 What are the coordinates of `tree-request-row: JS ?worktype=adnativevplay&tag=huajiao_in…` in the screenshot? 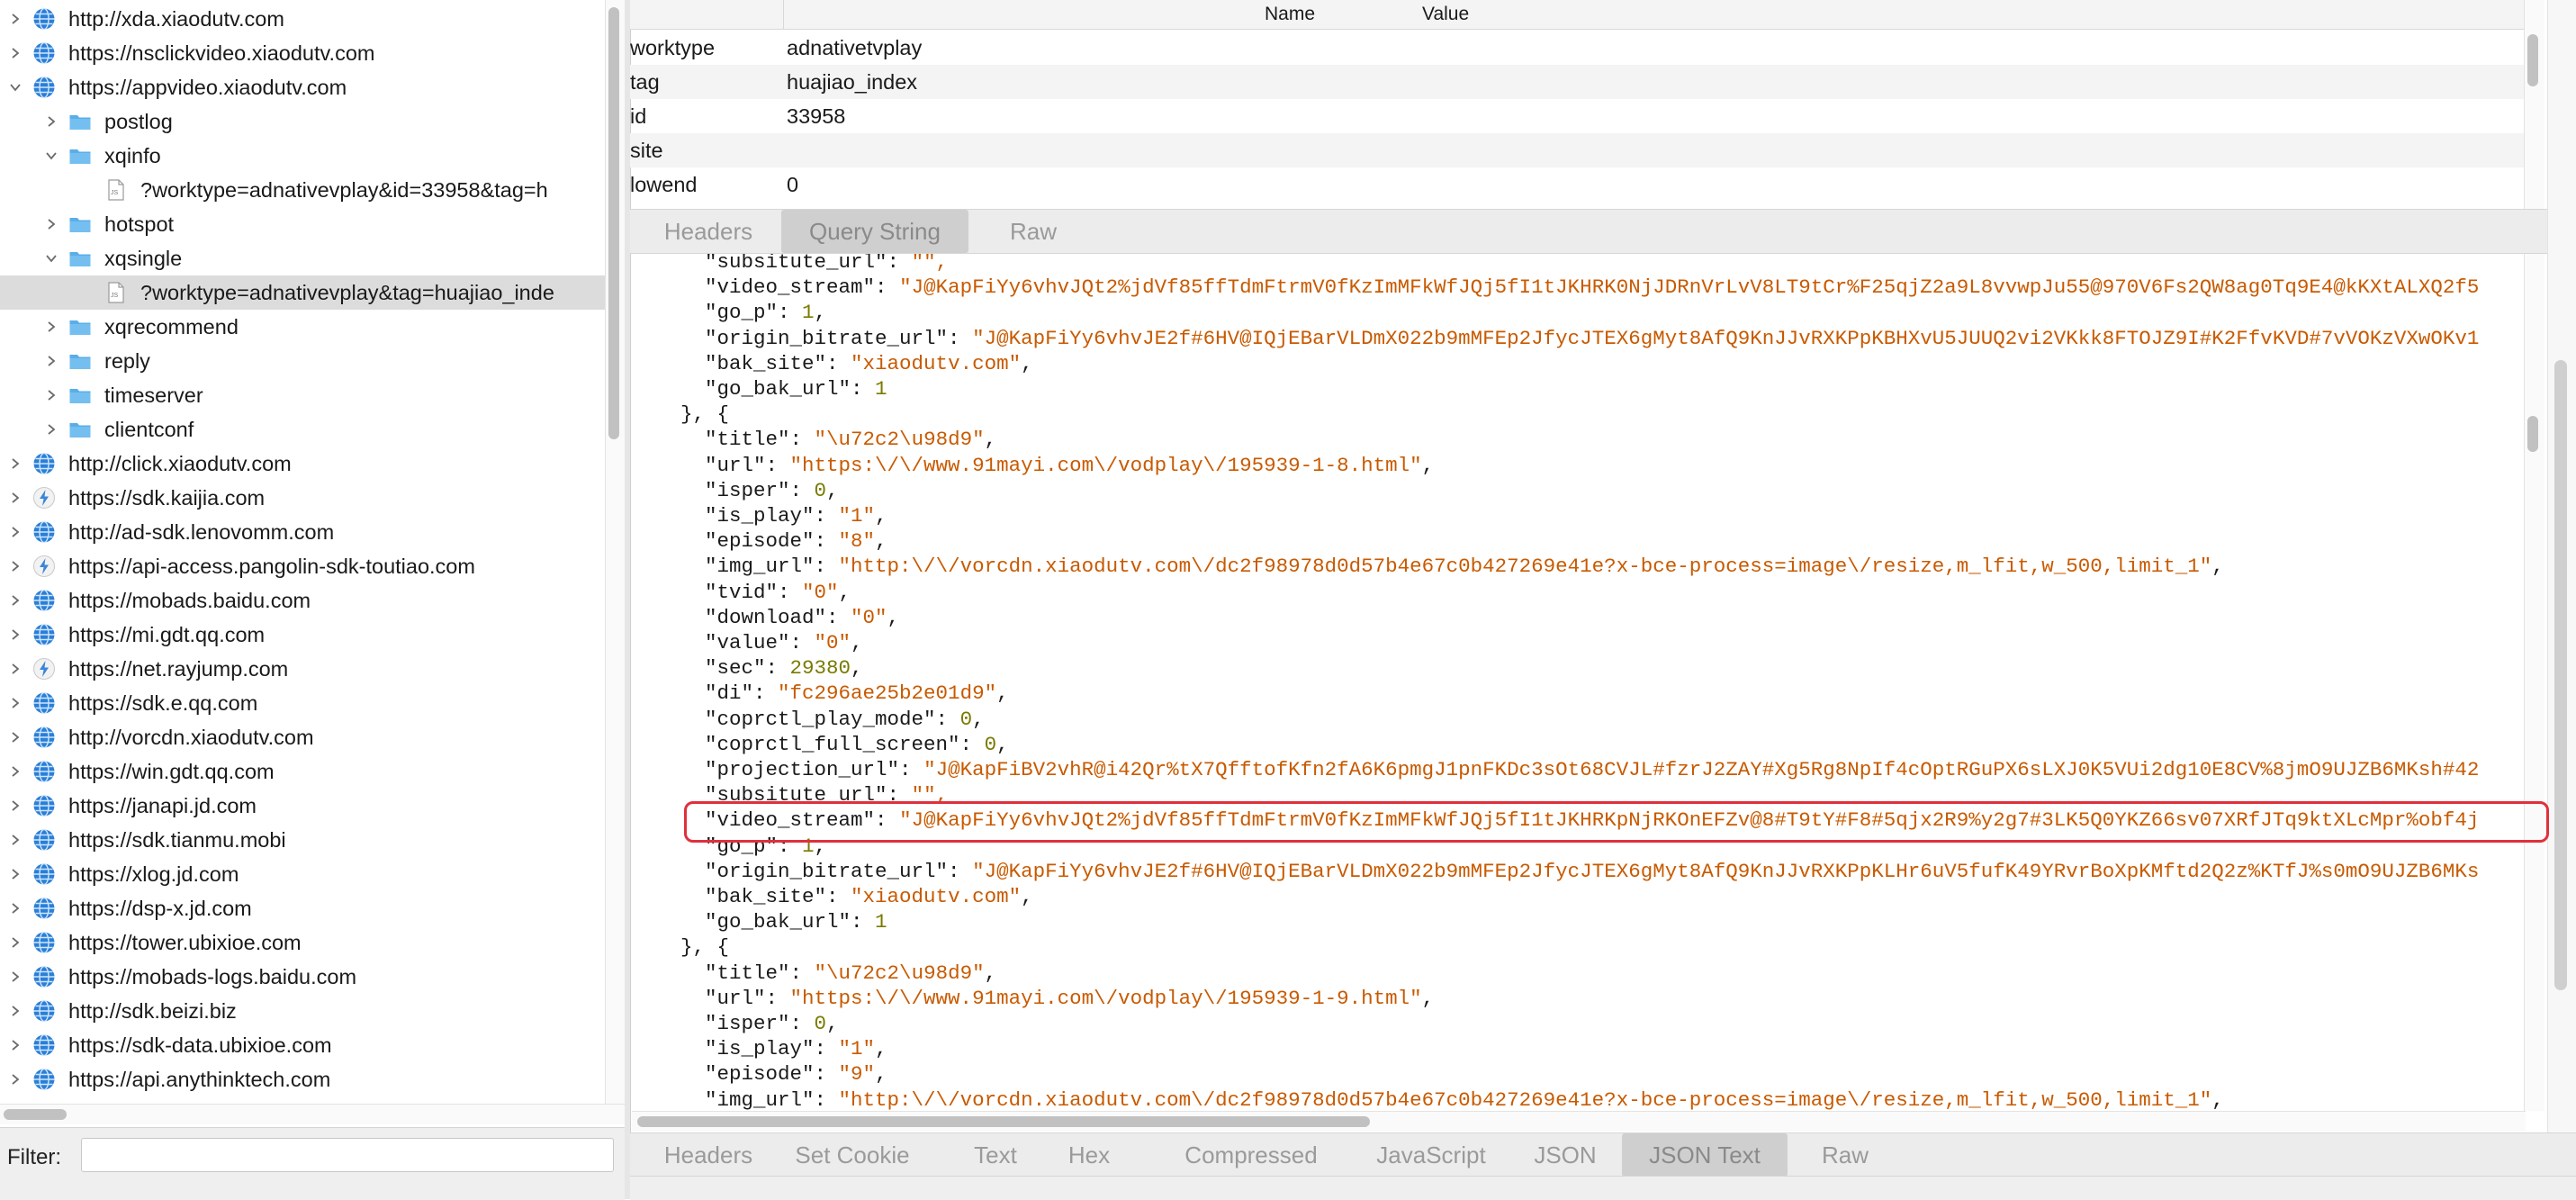 It's located at (302, 292).